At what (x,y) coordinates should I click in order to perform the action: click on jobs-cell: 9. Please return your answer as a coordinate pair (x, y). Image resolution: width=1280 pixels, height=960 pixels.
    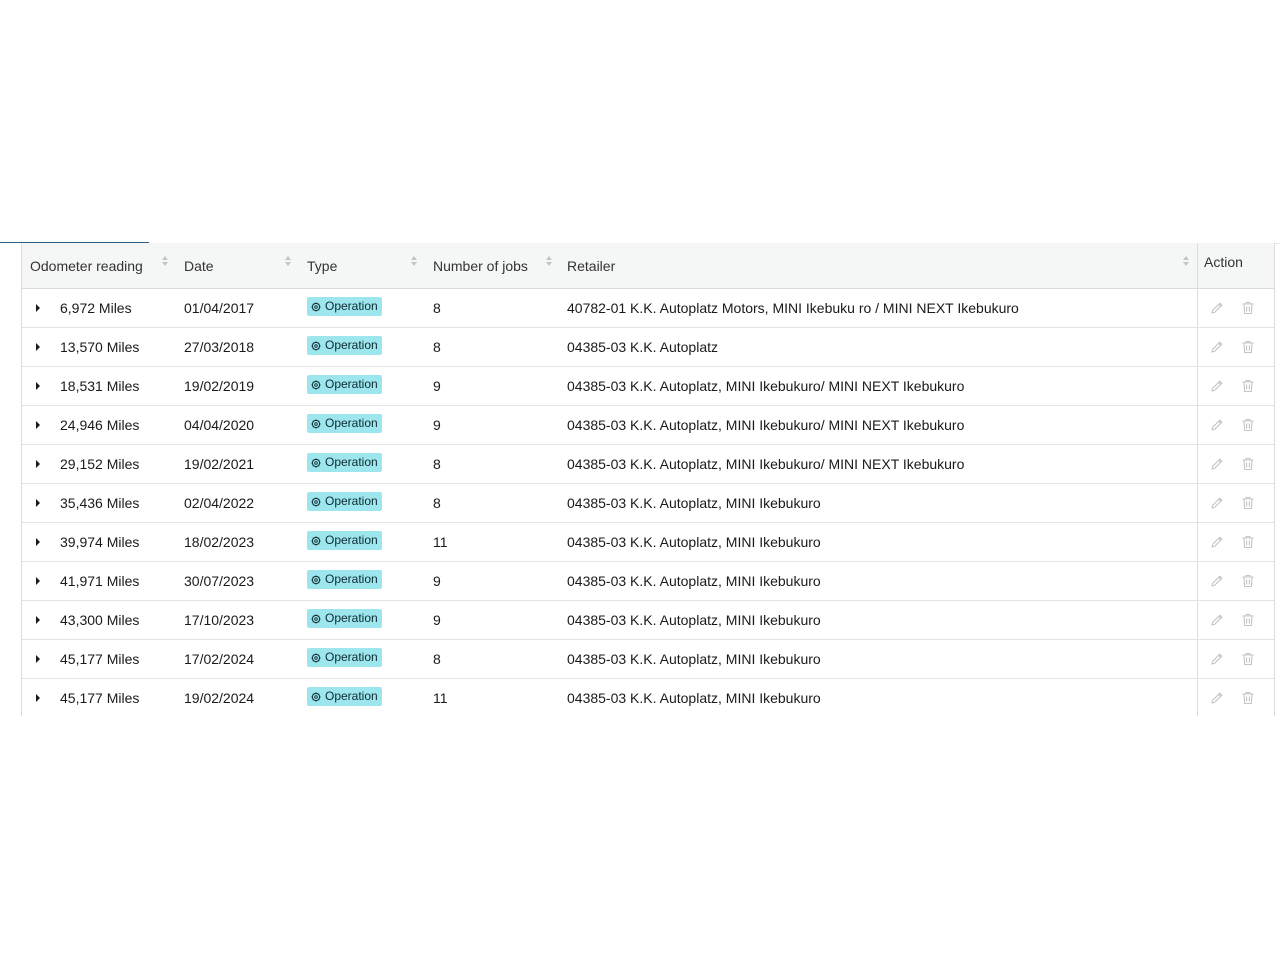
    Looking at the image, I should click on (437, 386).